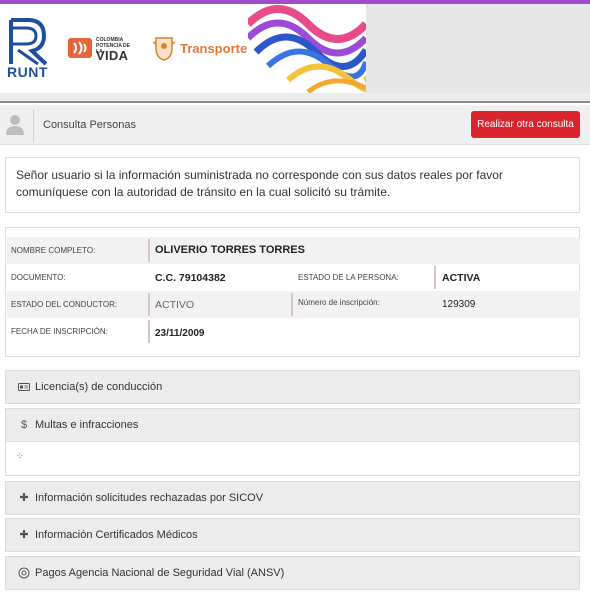 The image size is (590, 604). I want to click on new-query-button: Realizar otra consulta, so click(525, 124).